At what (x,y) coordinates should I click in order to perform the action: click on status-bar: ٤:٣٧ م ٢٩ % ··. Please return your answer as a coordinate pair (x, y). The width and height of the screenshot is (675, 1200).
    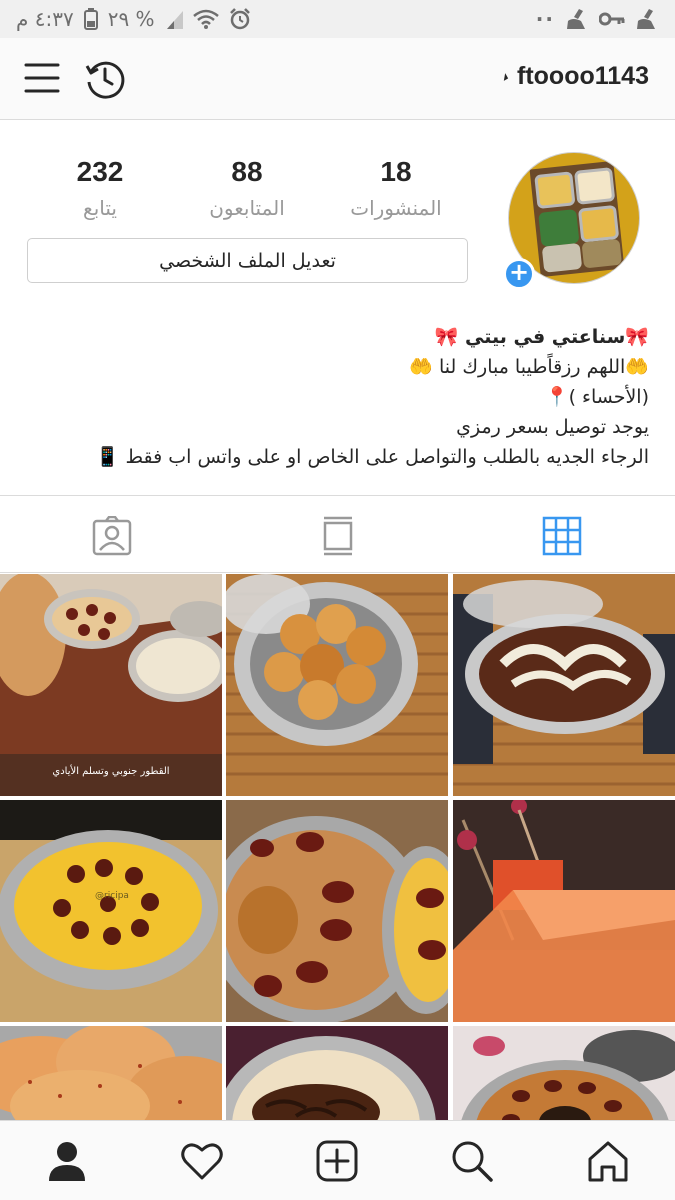
    Looking at the image, I should click on (337, 19).